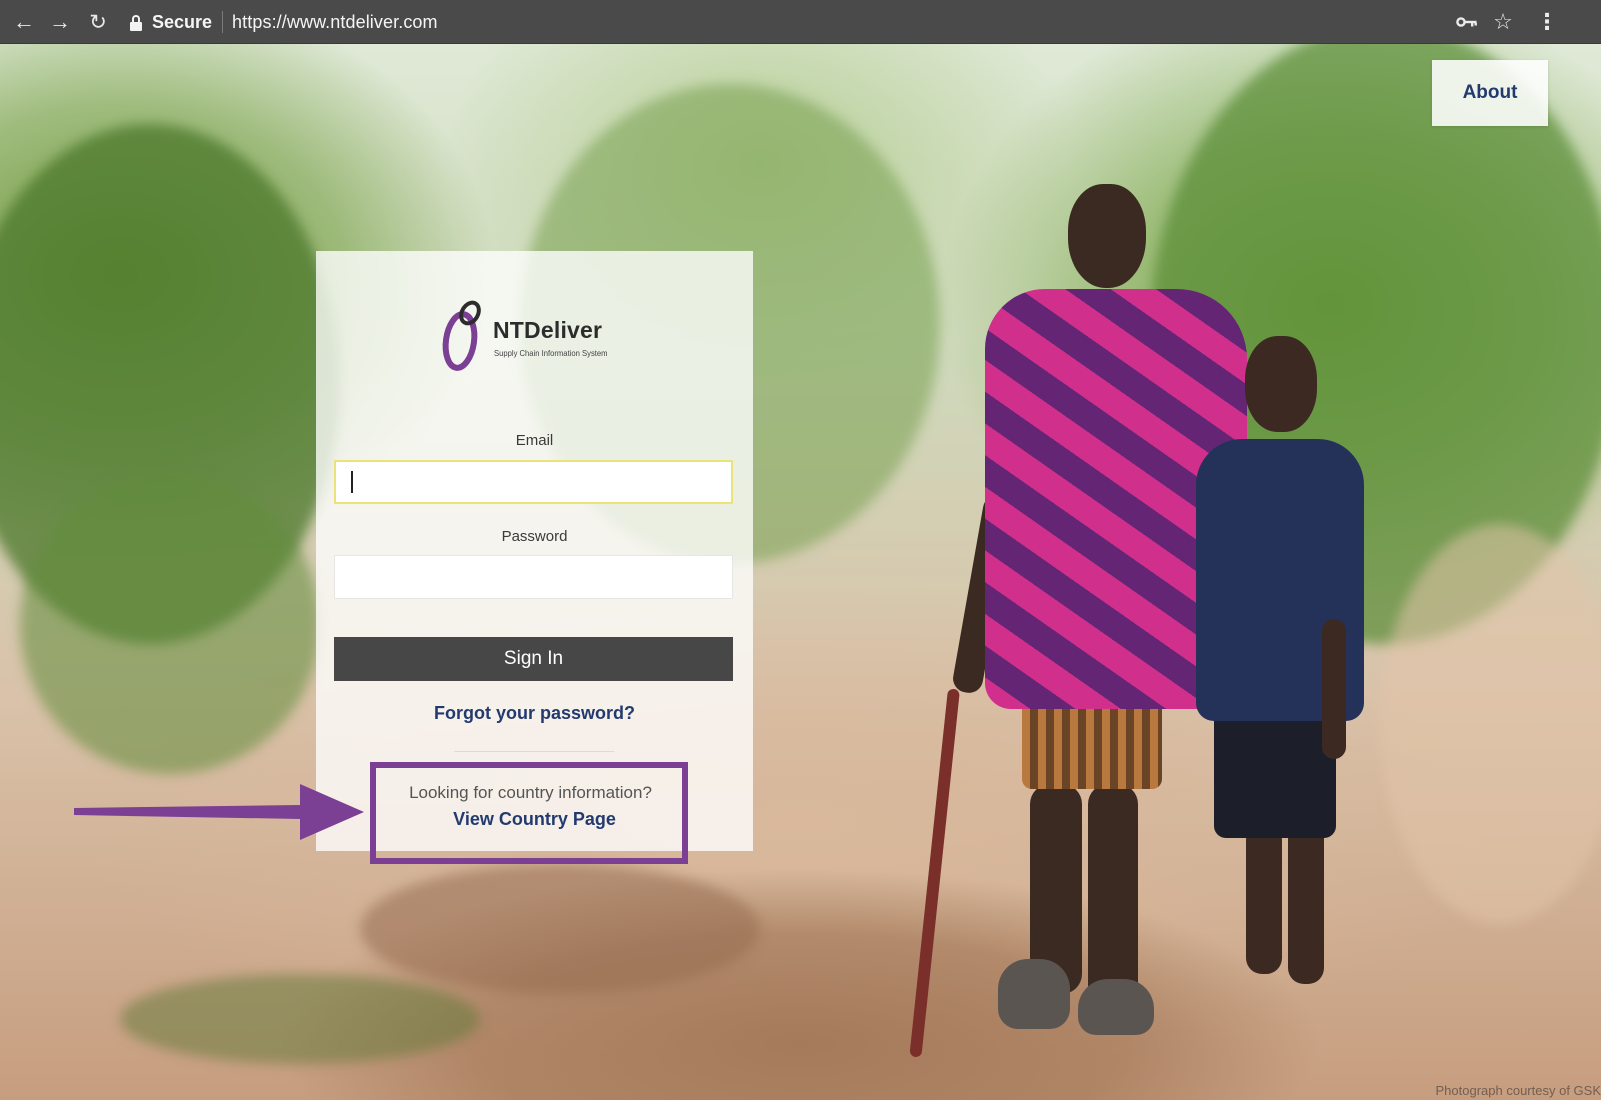 This screenshot has width=1601, height=1100. I want to click on boy-head, so click(1281, 384).